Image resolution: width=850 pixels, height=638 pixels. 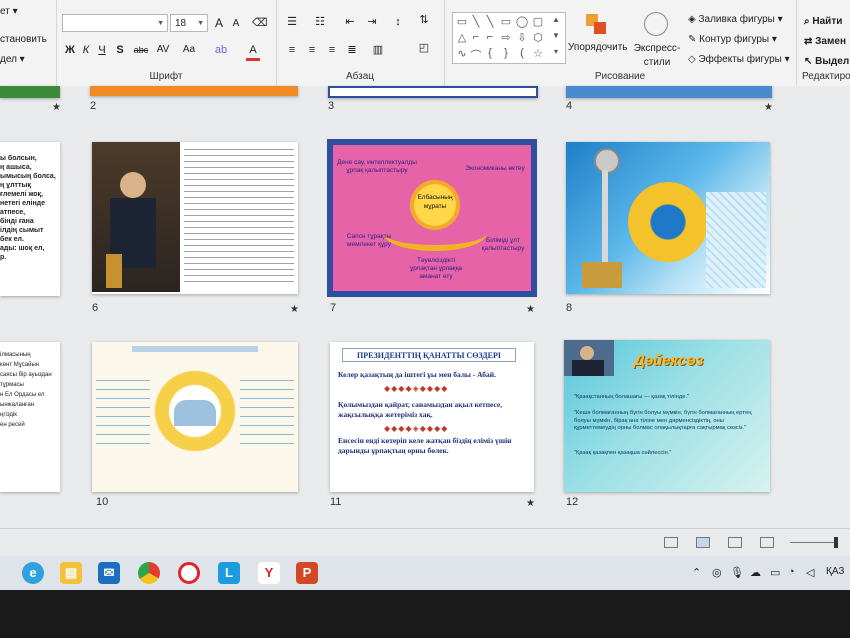 What do you see at coordinates (3, 257) in the screenshot?
I see `text-line: р.` at bounding box center [3, 257].